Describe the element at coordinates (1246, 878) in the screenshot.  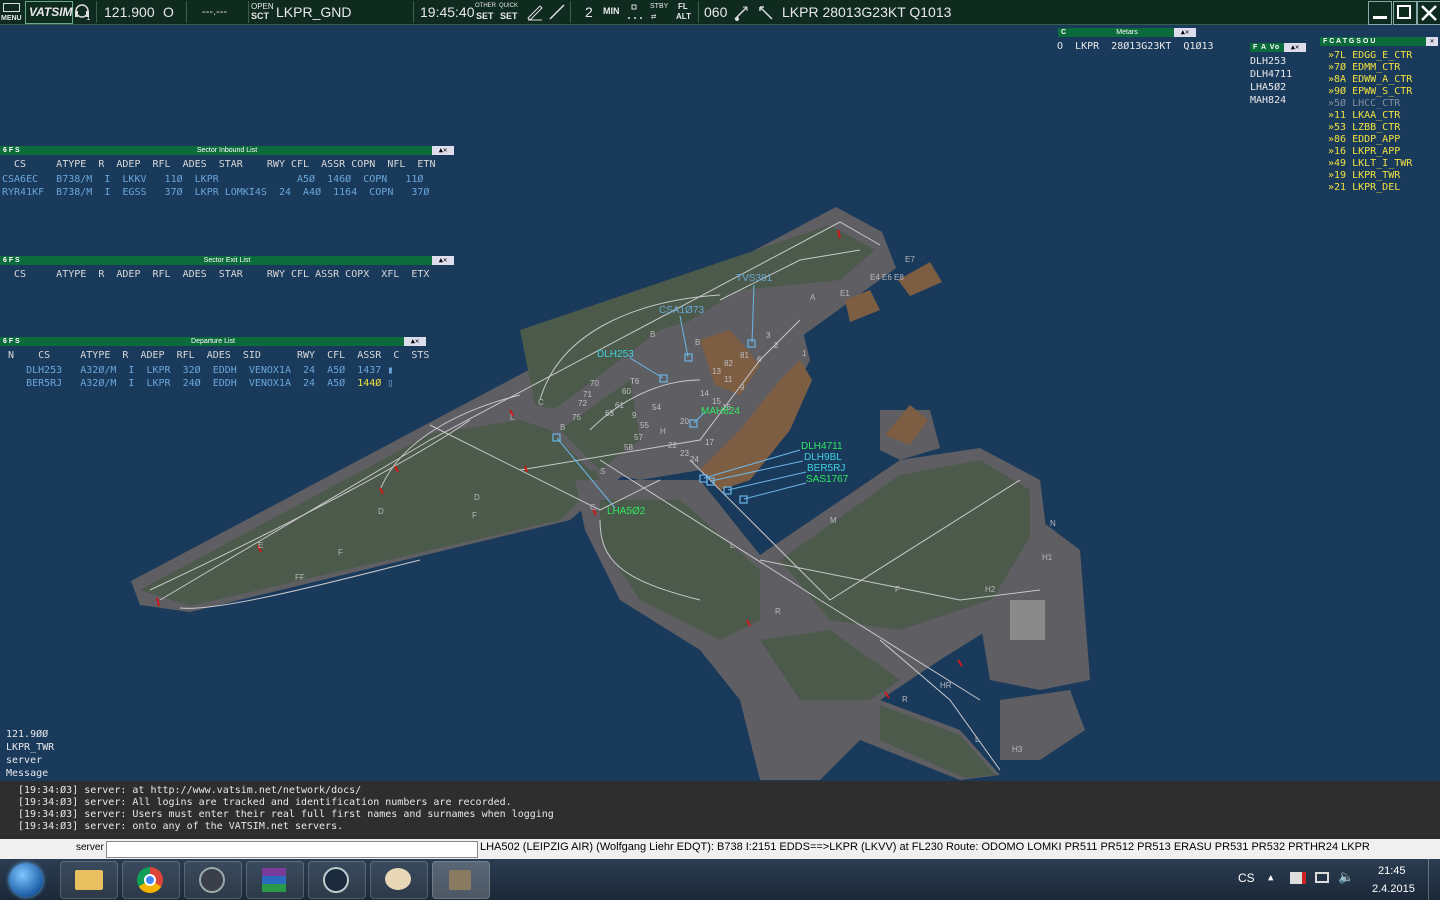
I see `language-indicator: CS` at that location.